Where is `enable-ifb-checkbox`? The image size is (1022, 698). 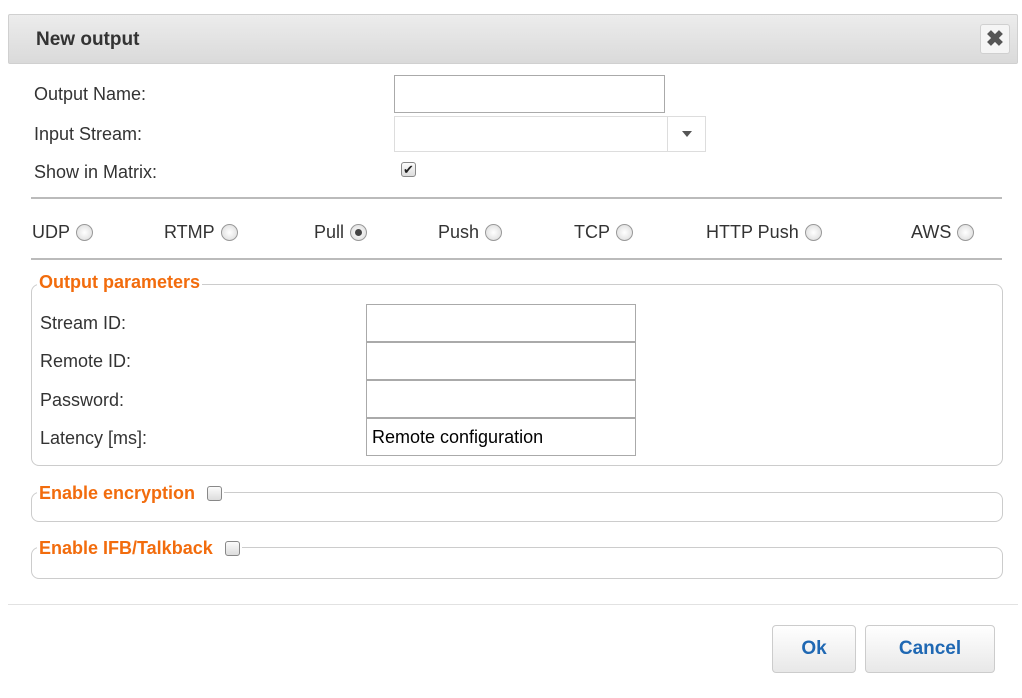 enable-ifb-checkbox is located at coordinates (232, 548).